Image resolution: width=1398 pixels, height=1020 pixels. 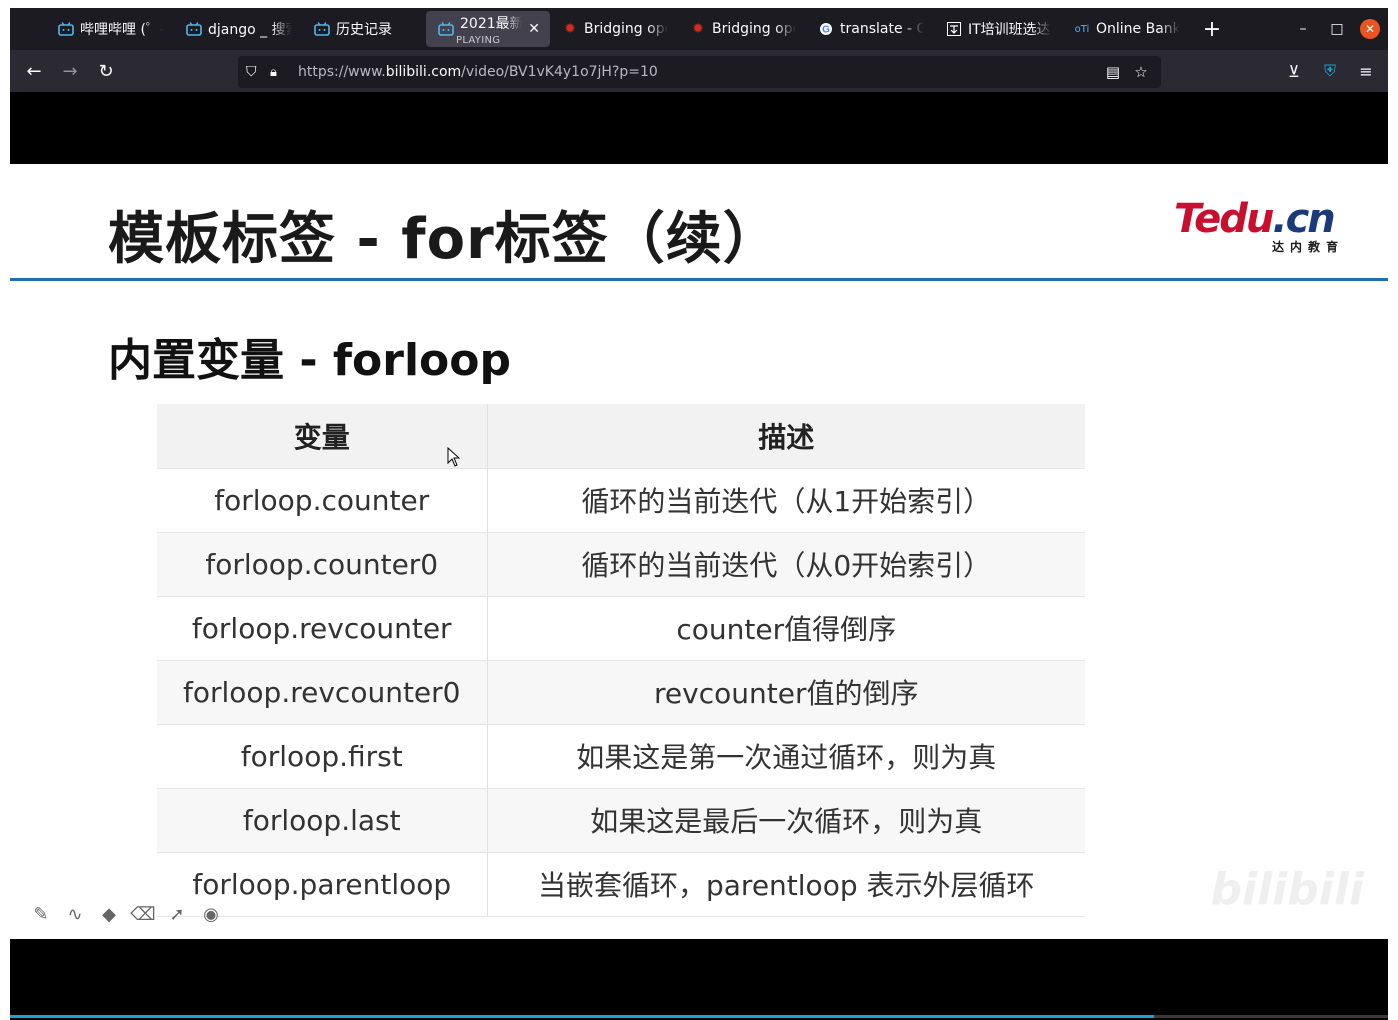 What do you see at coordinates (1330, 71) in the screenshot?
I see `extension-icon: ⛨` at bounding box center [1330, 71].